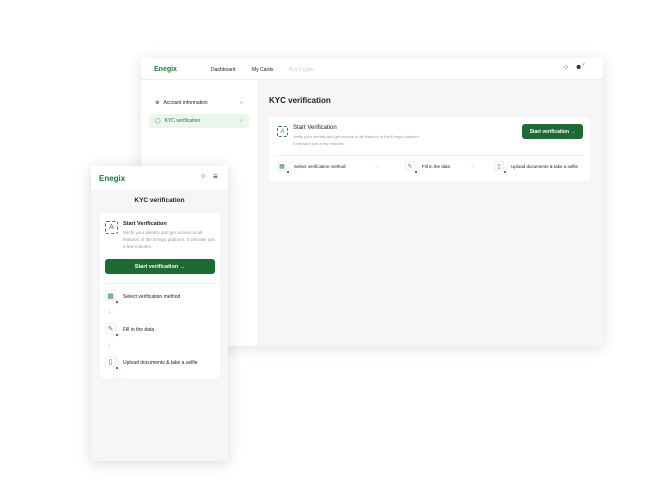 This screenshot has height=500, width=667. What do you see at coordinates (157, 103) in the screenshot?
I see `gear-icon: ⚙` at bounding box center [157, 103].